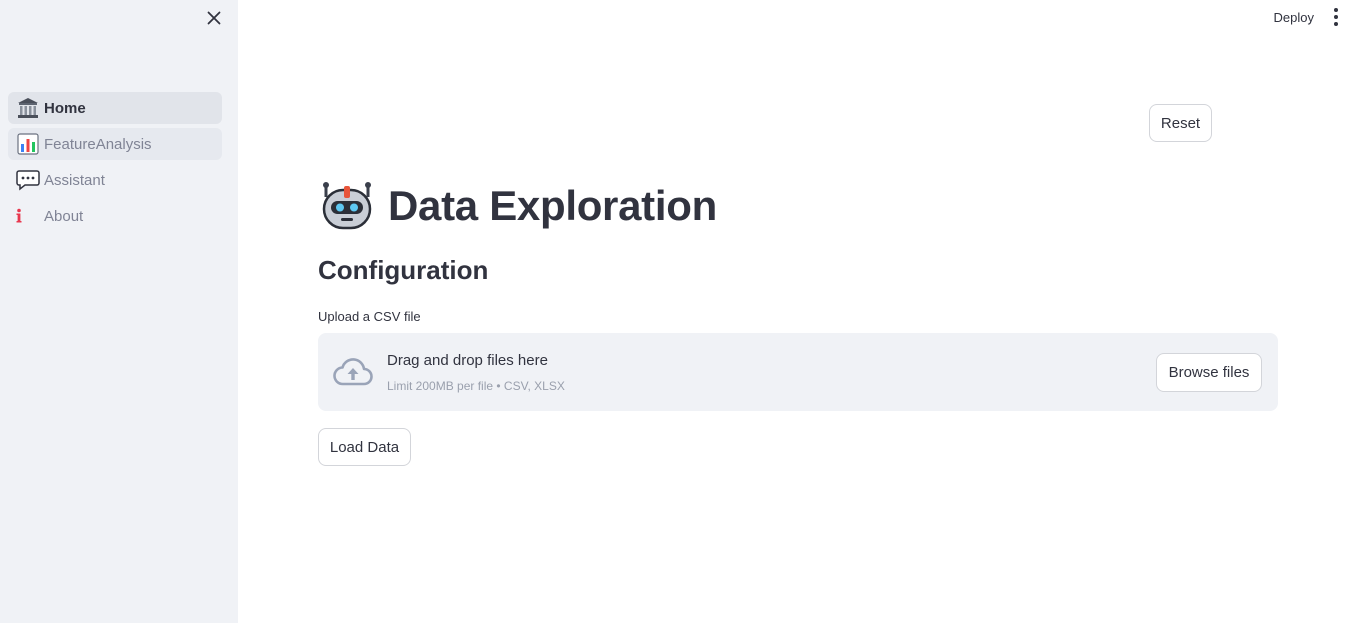 Image resolution: width=1348 pixels, height=623 pixels. What do you see at coordinates (1180, 123) in the screenshot?
I see `reset-button: Reset` at bounding box center [1180, 123].